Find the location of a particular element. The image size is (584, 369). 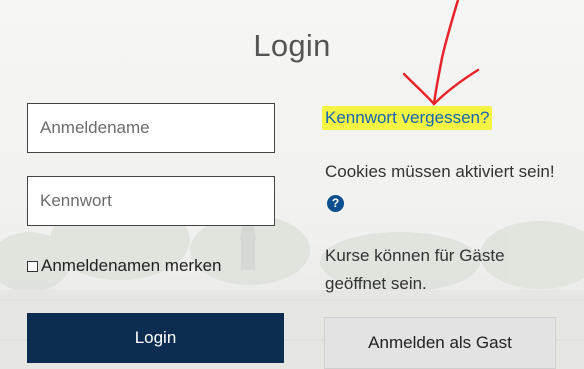

remember-username: Anmeldenamen merken is located at coordinates (124, 266).